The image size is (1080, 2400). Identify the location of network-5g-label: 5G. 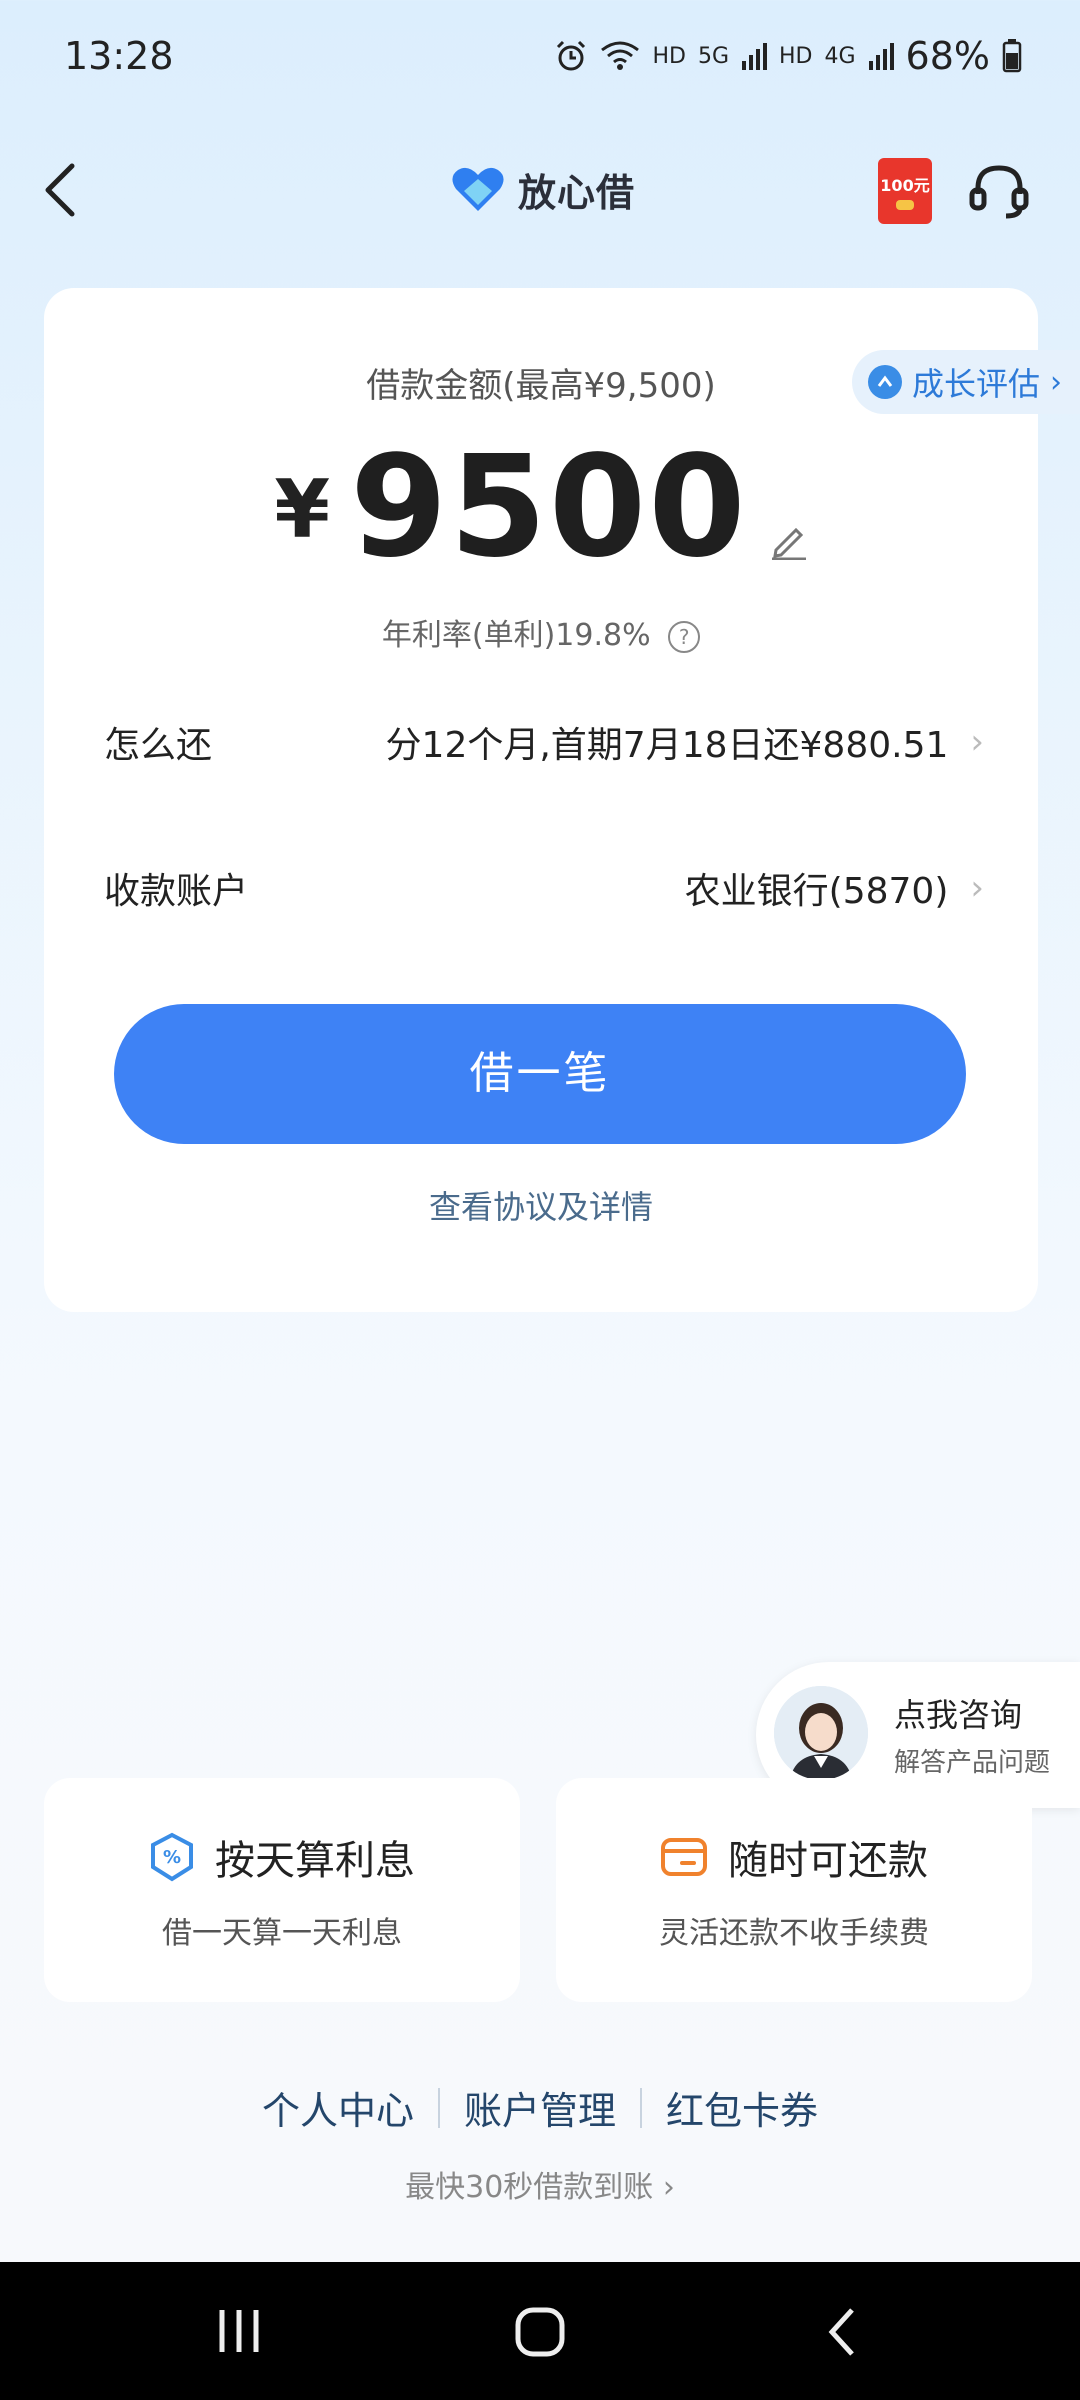
(713, 56).